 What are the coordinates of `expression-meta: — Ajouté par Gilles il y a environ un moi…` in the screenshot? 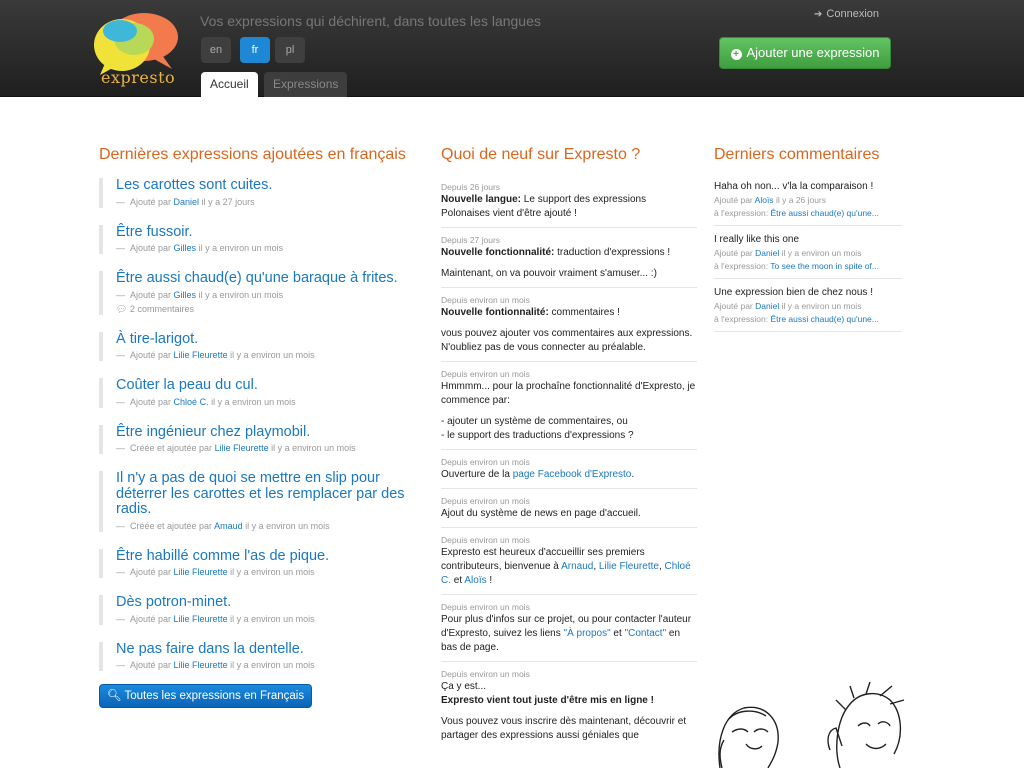 It's located at (200, 248).